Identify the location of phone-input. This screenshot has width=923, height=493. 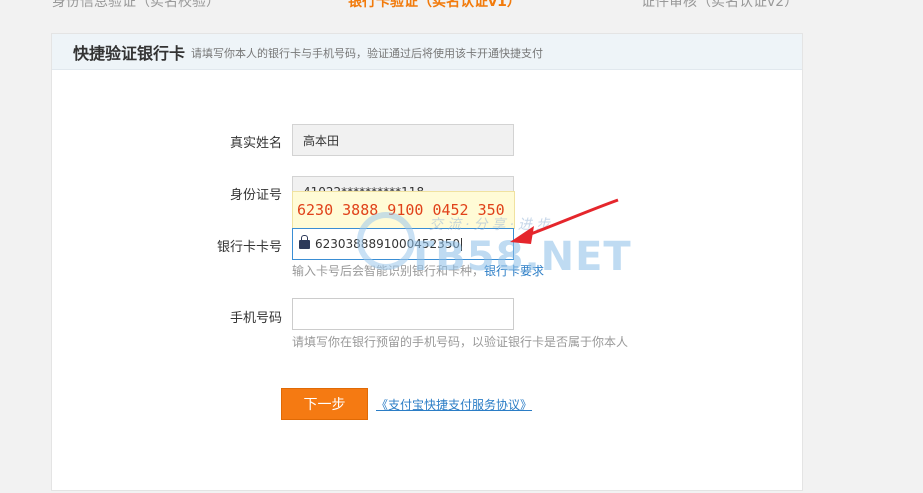
(403, 314).